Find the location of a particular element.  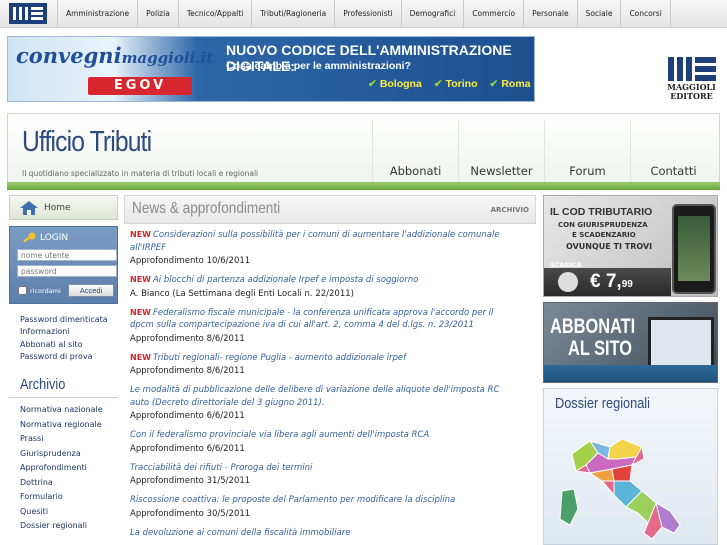

city-item: ✔ Torino is located at coordinates (456, 84).